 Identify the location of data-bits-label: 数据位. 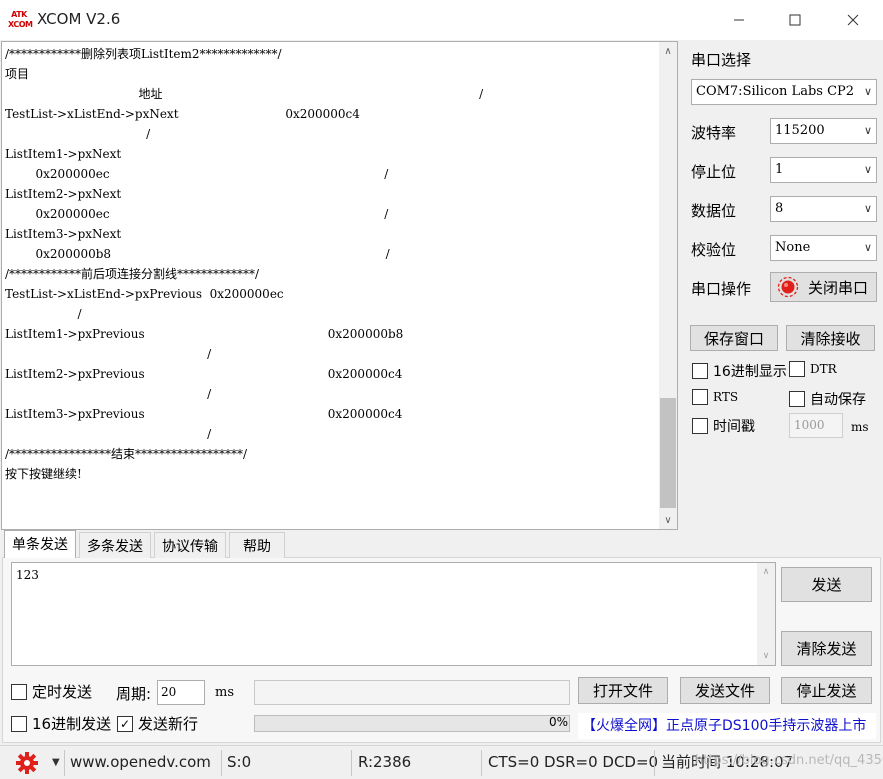
(714, 211).